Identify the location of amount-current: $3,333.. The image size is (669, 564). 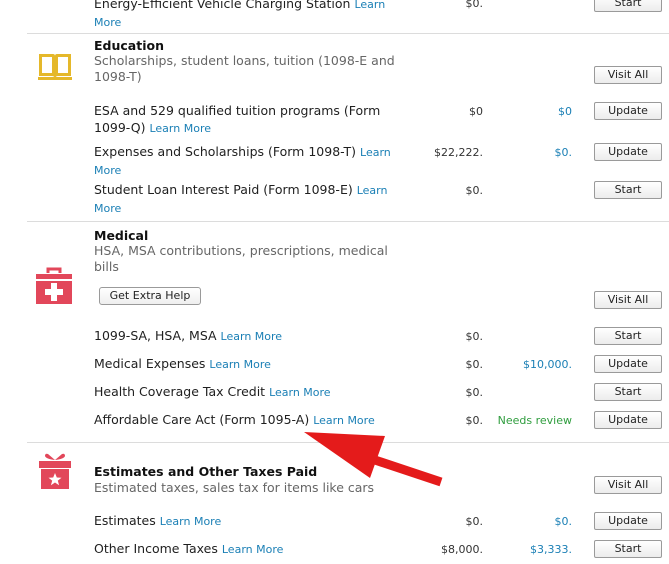
(551, 549).